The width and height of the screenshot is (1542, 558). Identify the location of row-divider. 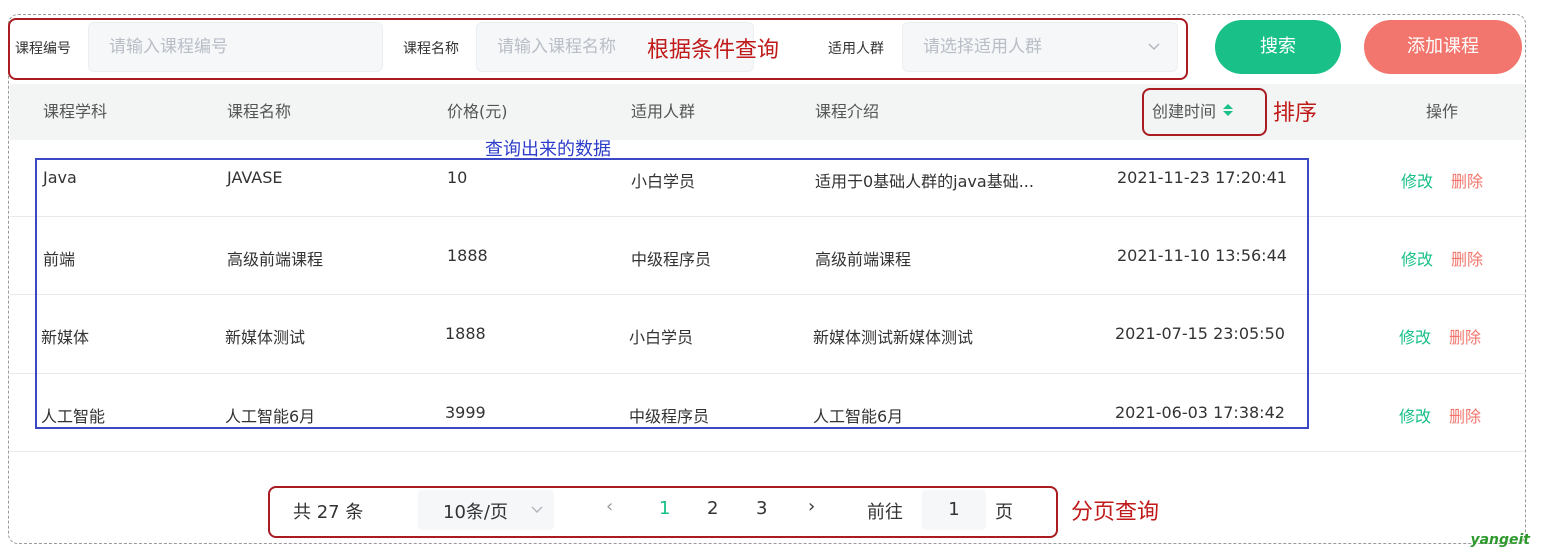
(767, 451).